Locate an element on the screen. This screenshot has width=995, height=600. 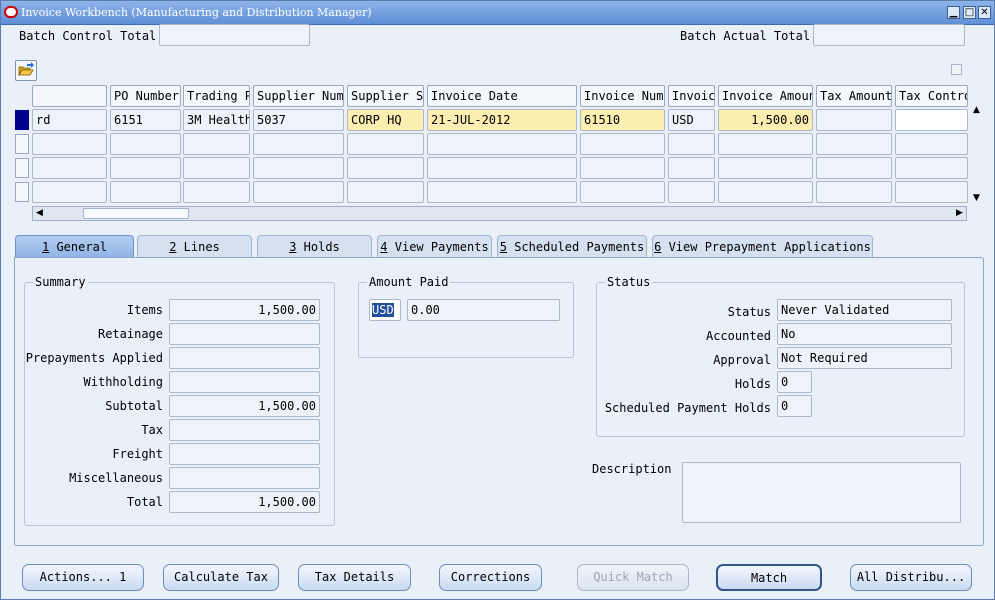
status-field: Not Required is located at coordinates (864, 358).